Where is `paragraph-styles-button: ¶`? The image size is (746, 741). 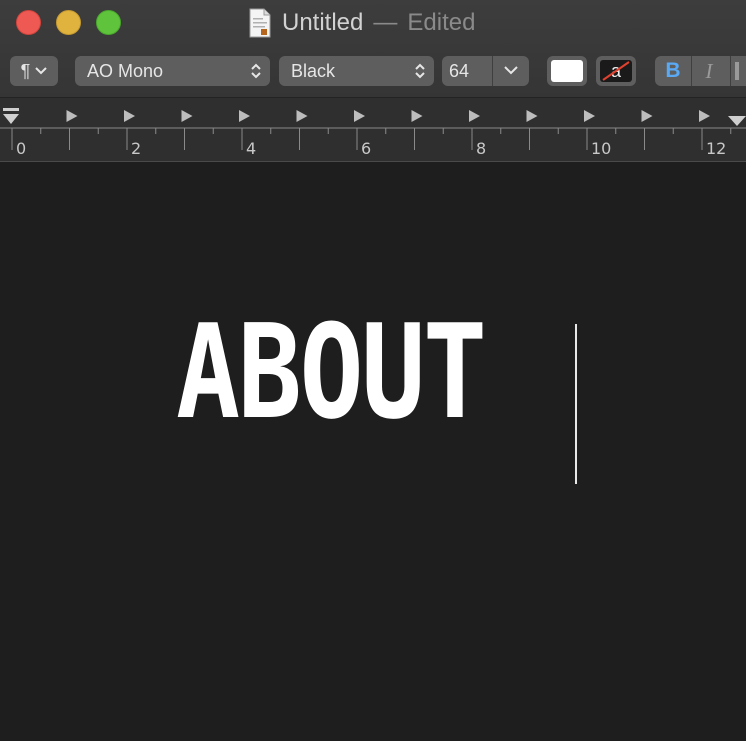 paragraph-styles-button: ¶ is located at coordinates (34, 71).